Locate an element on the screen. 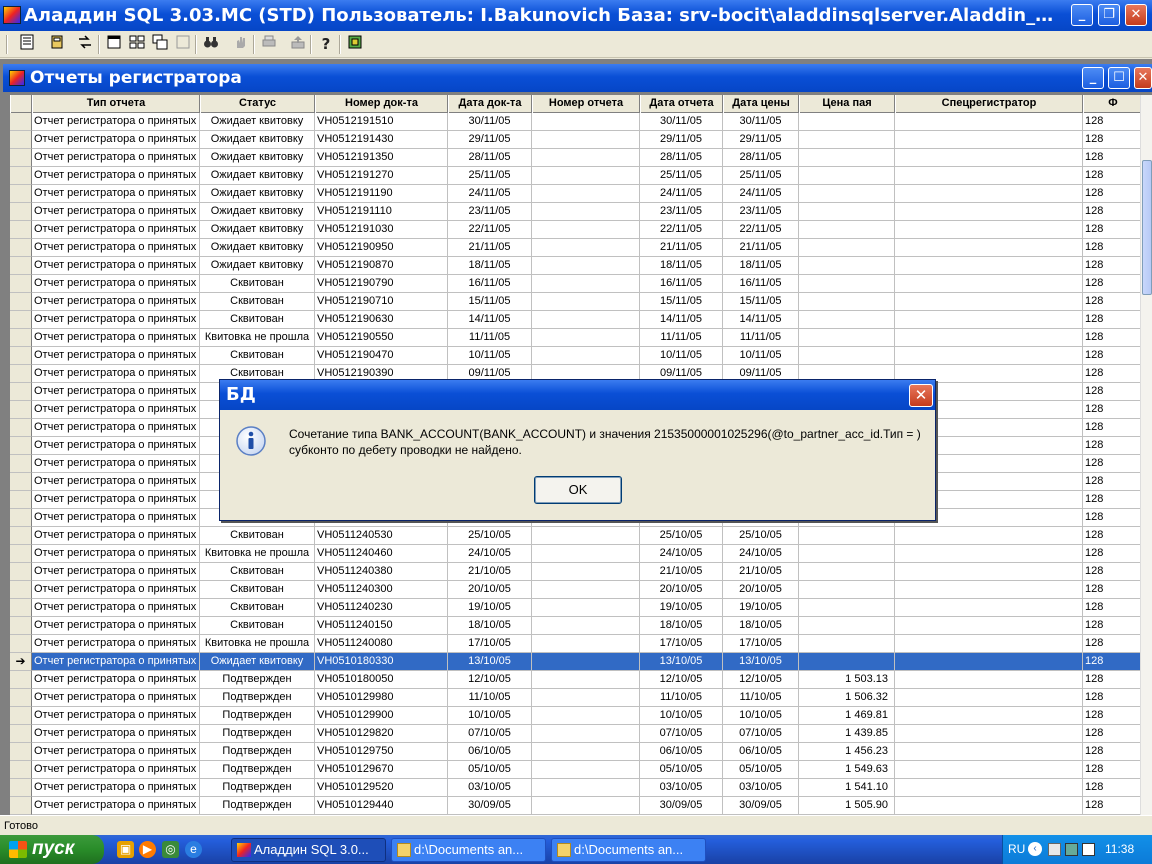 This screenshot has width=1152, height=864. cell-price-date: 10/10/05 is located at coordinates (761, 716).